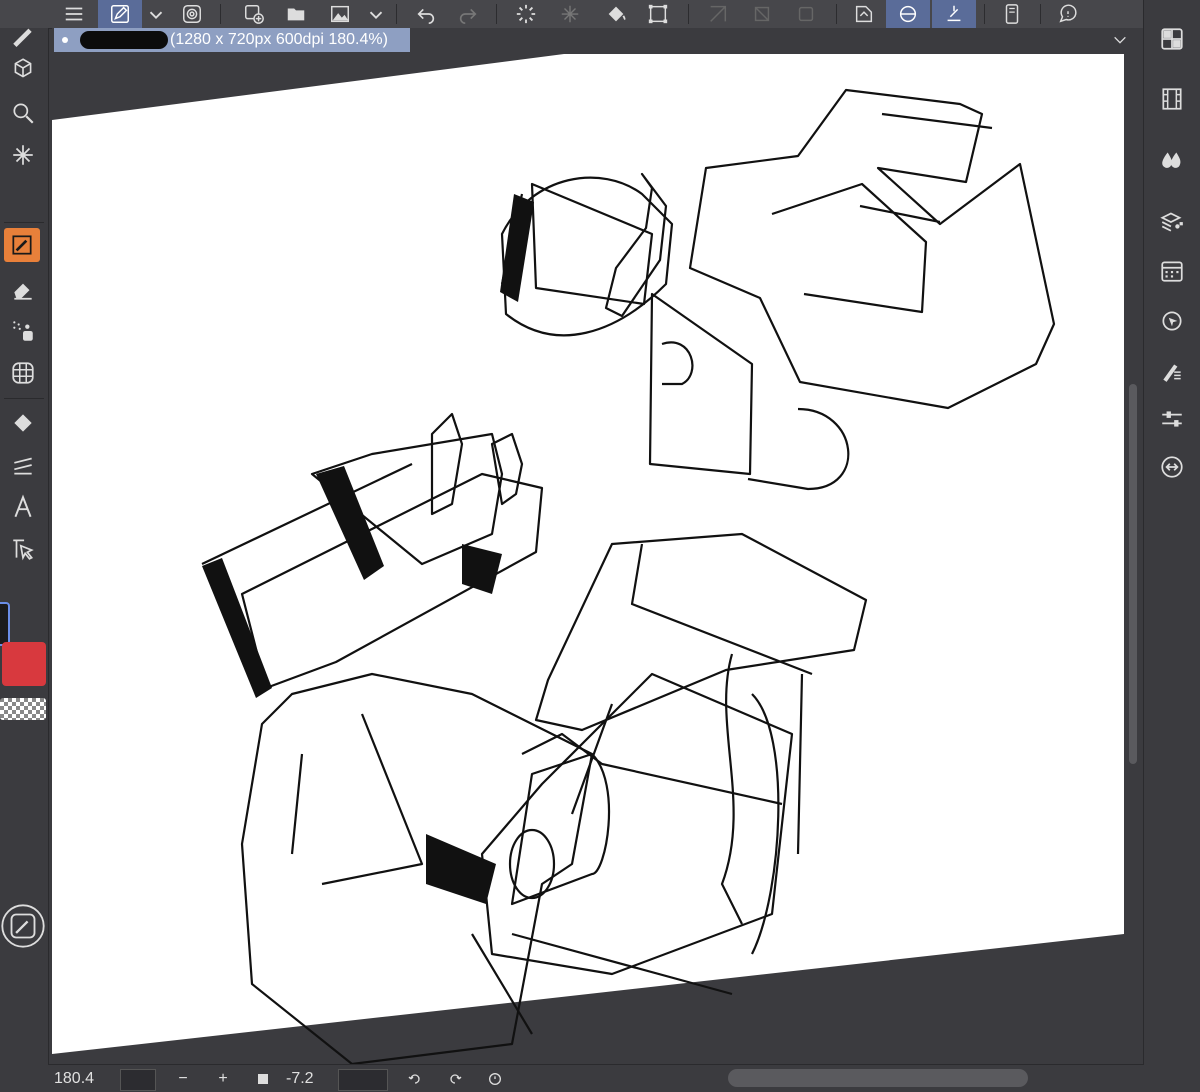 This screenshot has height=1092, width=1200. Describe the element at coordinates (596, 1078) in the screenshot. I see `status-bar: 180.4 − + -7.2` at that location.